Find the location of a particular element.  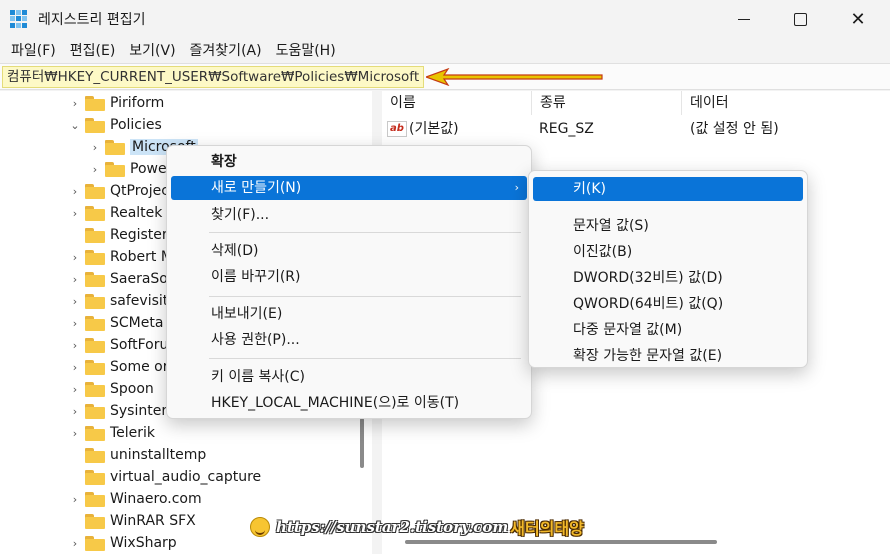

menu-item-copy-key-name: 키 이름 복사(C) is located at coordinates (349, 377).